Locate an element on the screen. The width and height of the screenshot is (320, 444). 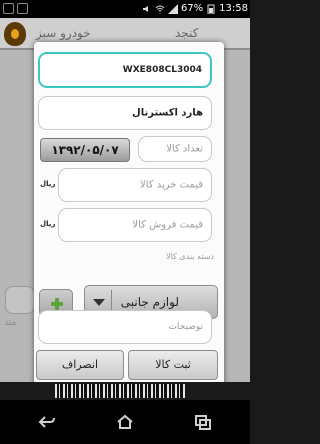
battery-icon is located at coordinates (211, 9).